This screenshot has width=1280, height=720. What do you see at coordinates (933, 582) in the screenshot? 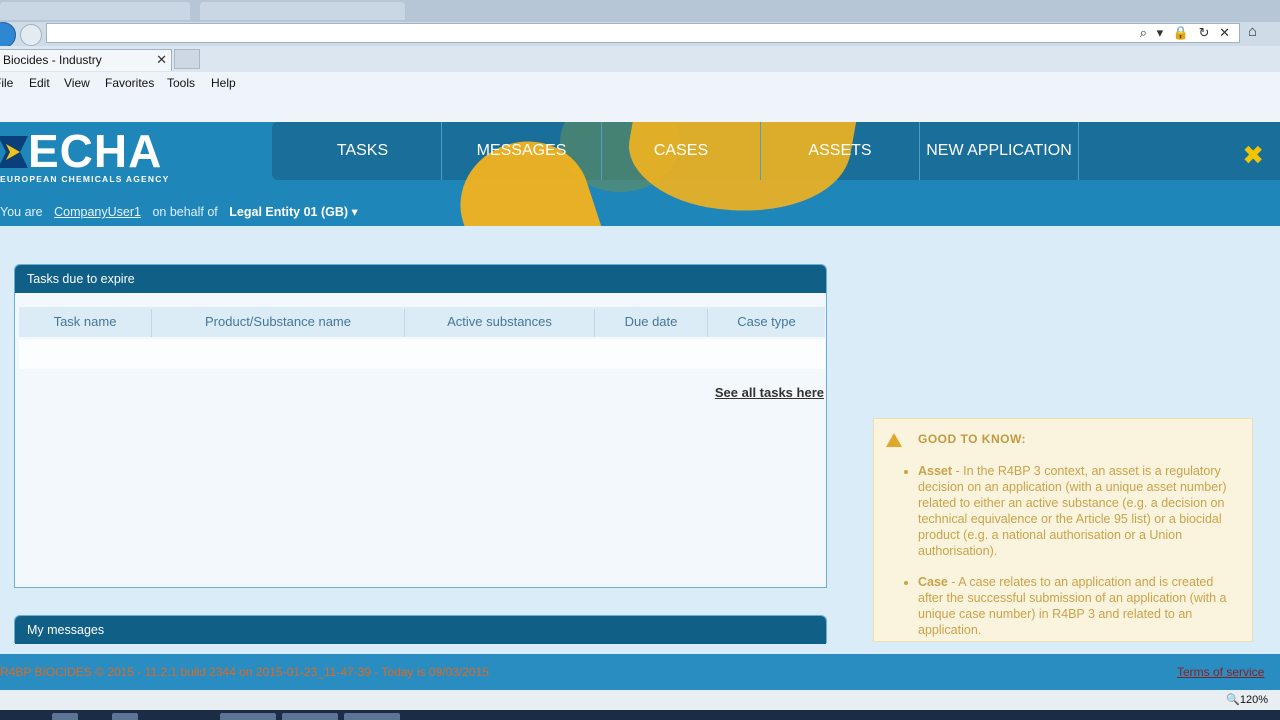
I see `info-term: Case` at bounding box center [933, 582].